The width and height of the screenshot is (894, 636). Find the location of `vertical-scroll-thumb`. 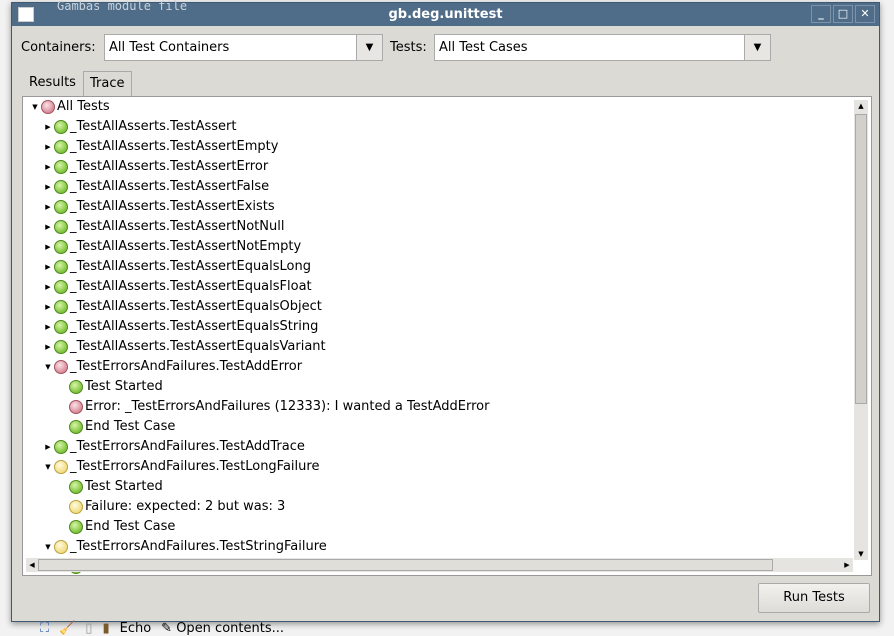

vertical-scroll-thumb is located at coordinates (861, 259).